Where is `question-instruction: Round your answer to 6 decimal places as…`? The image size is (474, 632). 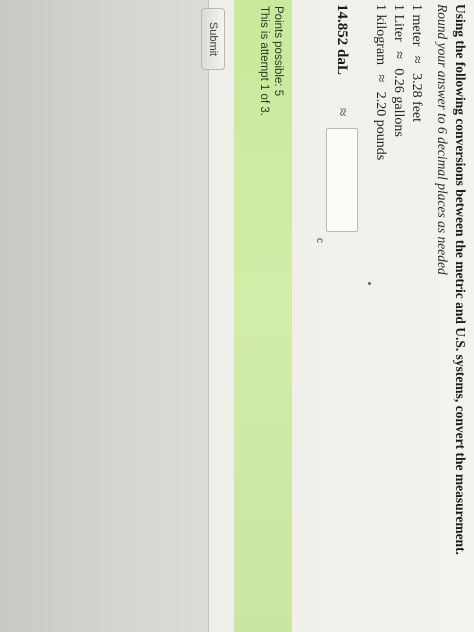
question-instruction: Round your answer to 6 decimal places as… is located at coordinates (442, 139).